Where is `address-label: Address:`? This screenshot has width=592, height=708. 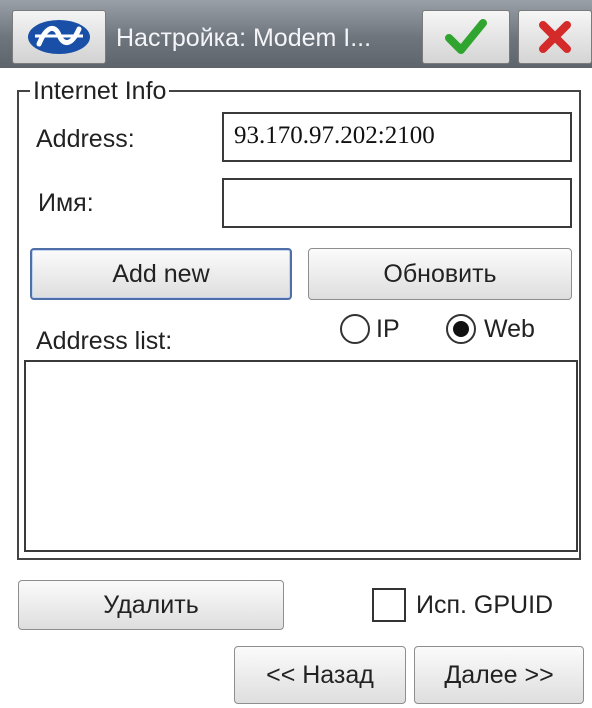 address-label: Address: is located at coordinates (85, 139).